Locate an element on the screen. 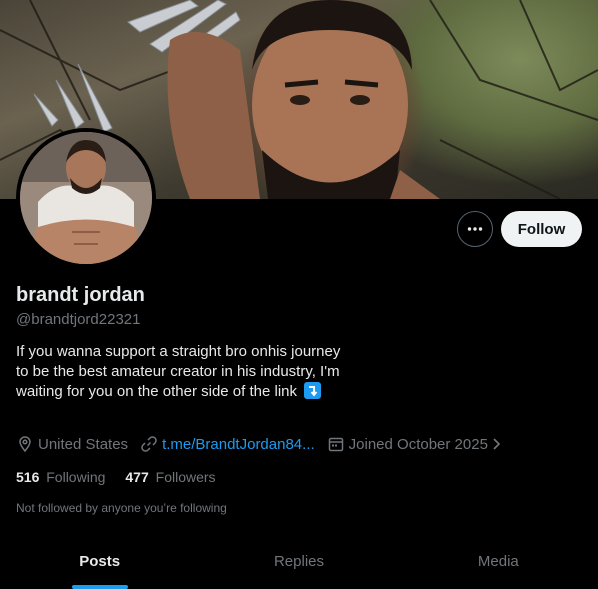 This screenshot has height=589, width=598. follow-button: Follow is located at coordinates (541, 229).